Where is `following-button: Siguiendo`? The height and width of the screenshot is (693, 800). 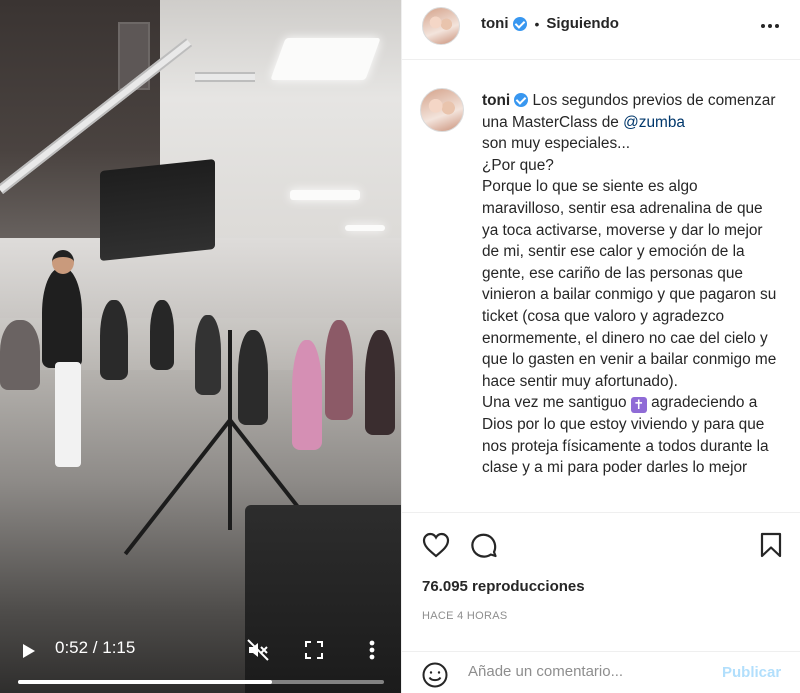 following-button: Siguiendo is located at coordinates (582, 23).